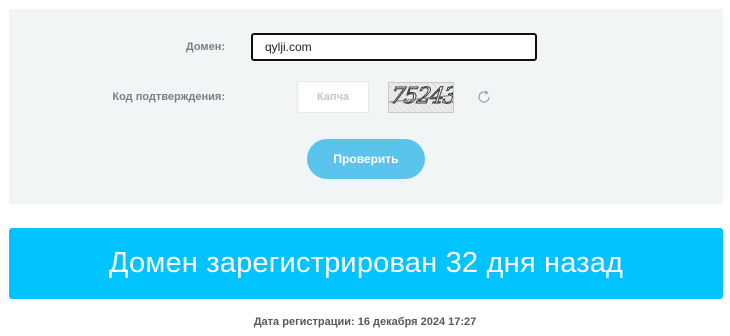 The height and width of the screenshot is (336, 730). Describe the element at coordinates (366, 159) in the screenshot. I see `check-button: Проверить` at that location.